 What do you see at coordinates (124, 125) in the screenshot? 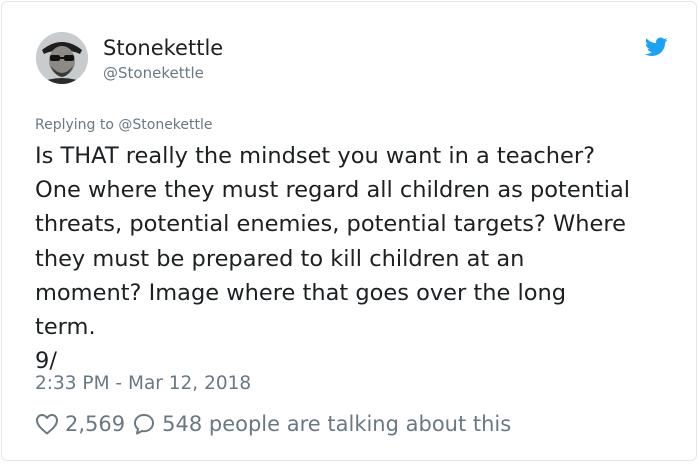
I see `replying-to-label: Replying to @Stonekettle` at bounding box center [124, 125].